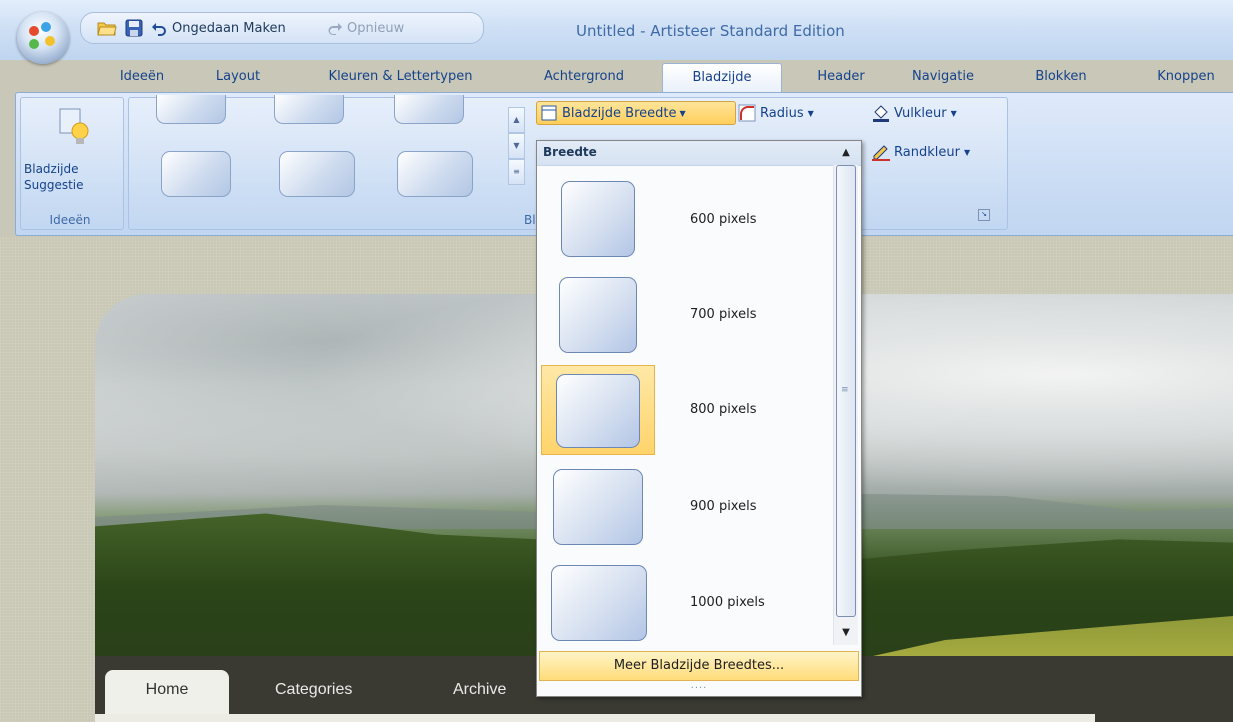 The image size is (1233, 722). Describe the element at coordinates (687, 317) in the screenshot. I see `width-option-700: 700 pixels` at that location.